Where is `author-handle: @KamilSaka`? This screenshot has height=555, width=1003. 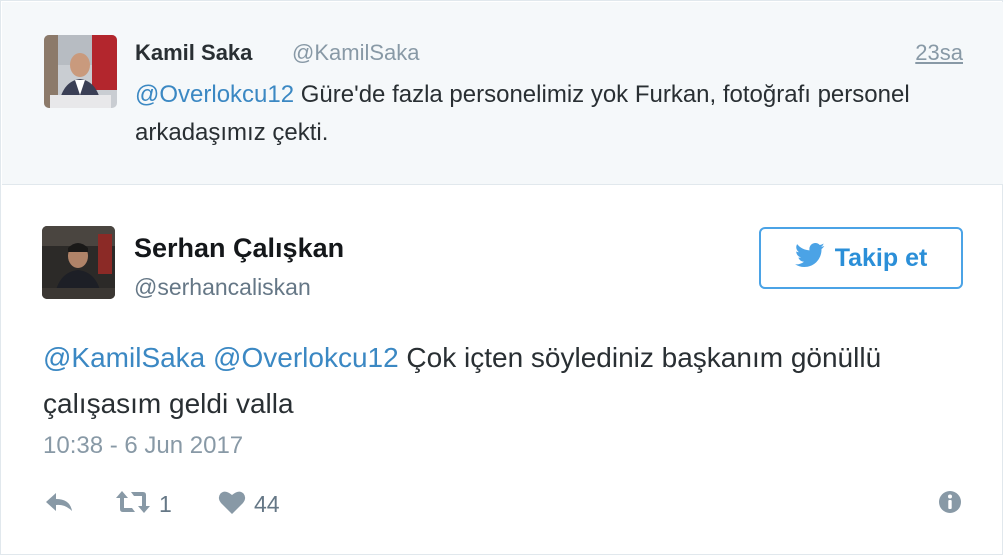 author-handle: @KamilSaka is located at coordinates (356, 53).